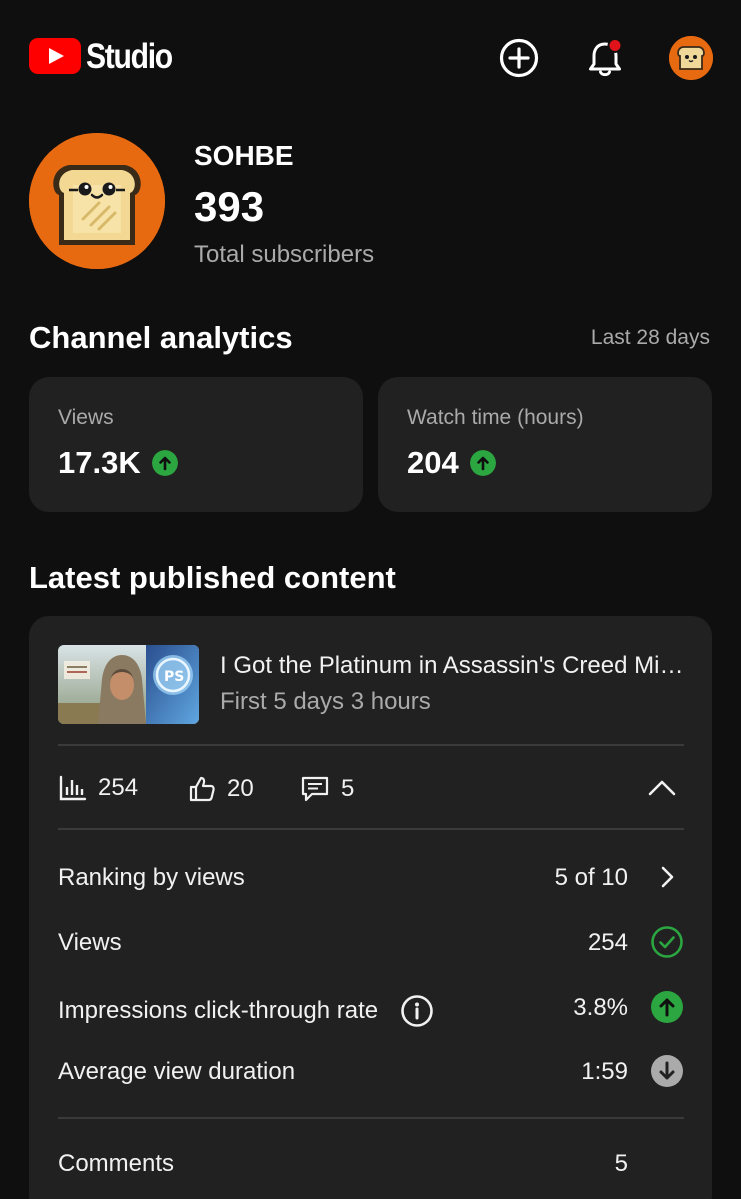 This screenshot has width=741, height=1199. What do you see at coordinates (591, 877) in the screenshot?
I see `row-value: 5 of 10` at bounding box center [591, 877].